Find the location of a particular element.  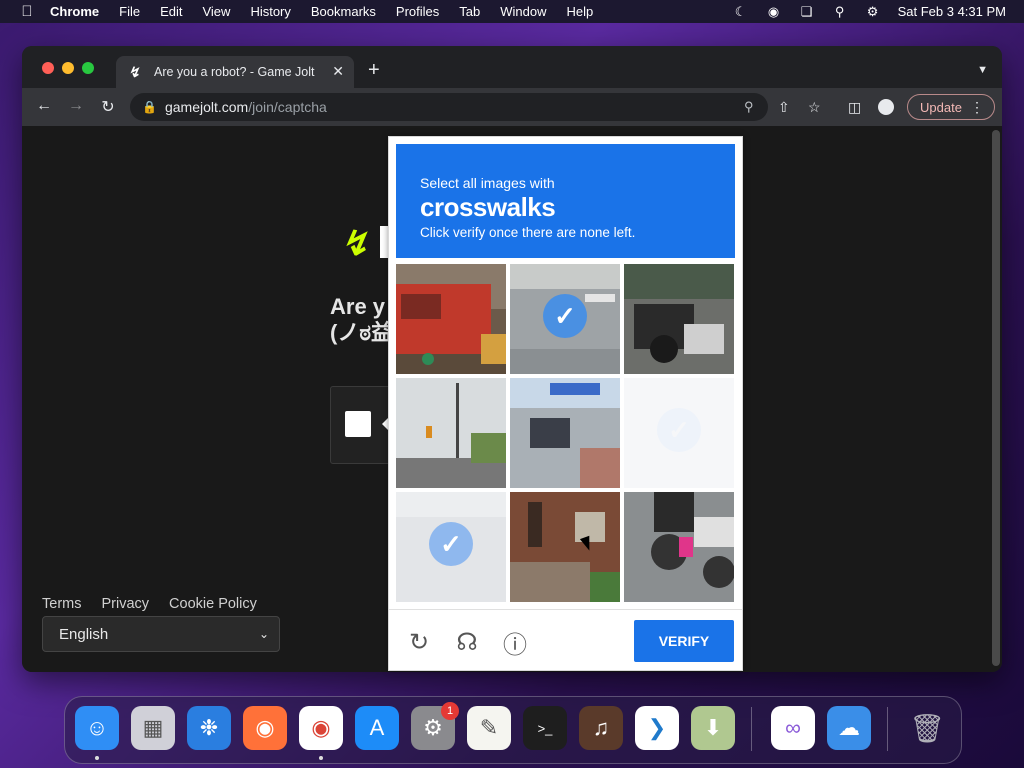

menu-window: Window is located at coordinates (523, 11).